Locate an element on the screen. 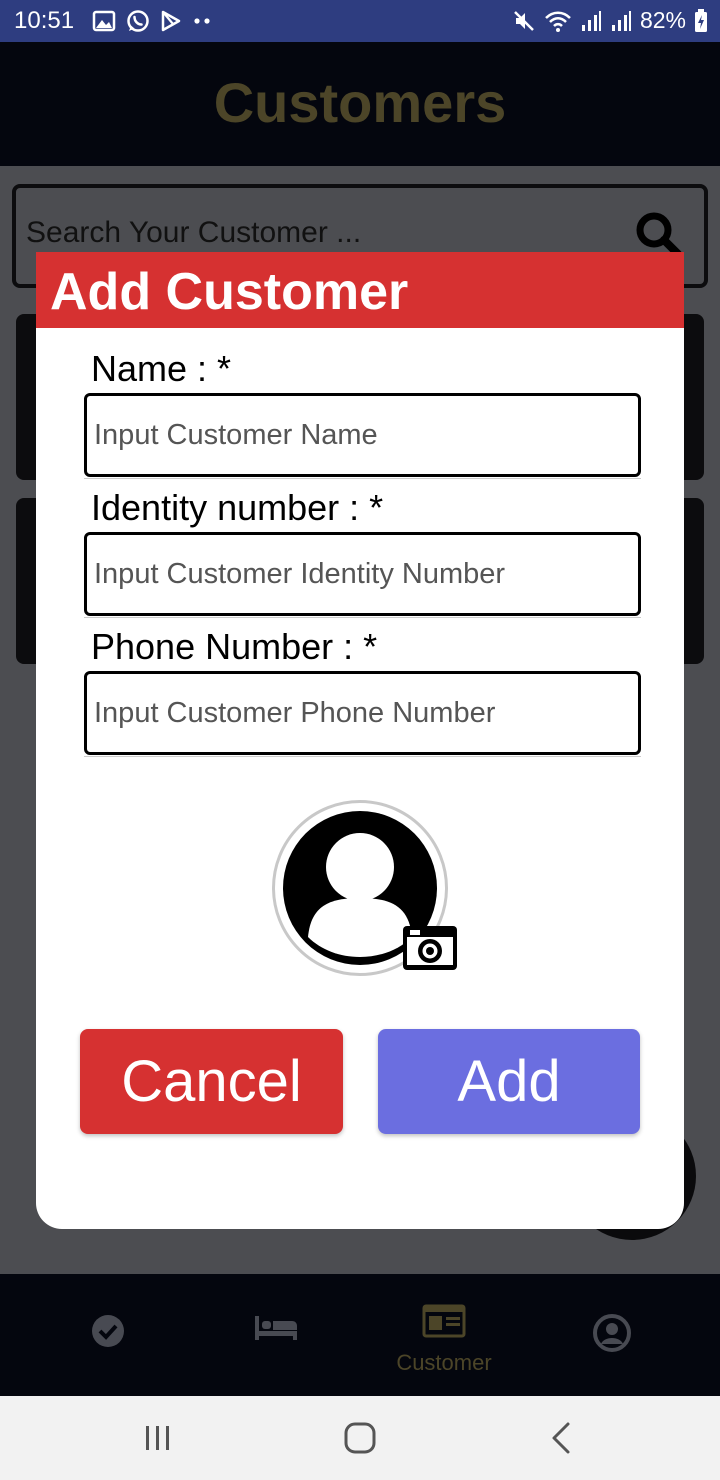 Image resolution: width=720 pixels, height=1480 pixels. bed-icon is located at coordinates (276, 1328).